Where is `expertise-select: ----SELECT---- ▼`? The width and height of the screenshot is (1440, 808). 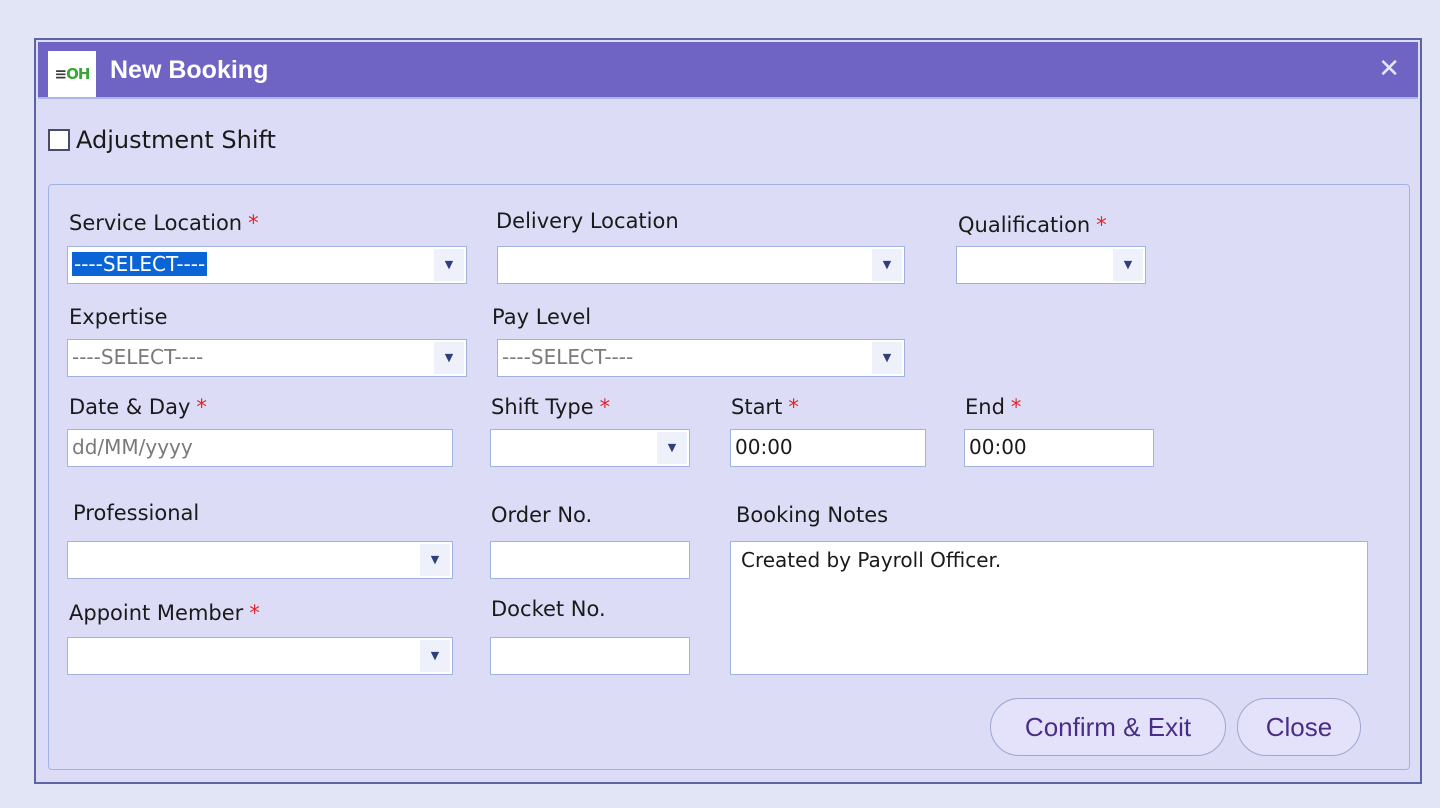
expertise-select: ----SELECT---- ▼ is located at coordinates (267, 358).